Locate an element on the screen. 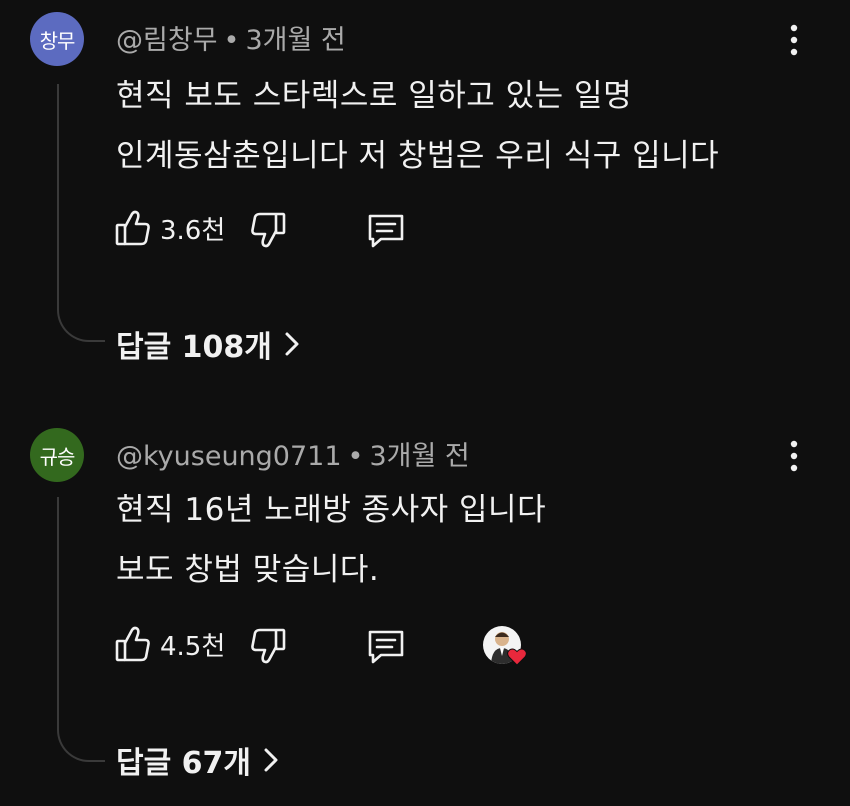 This screenshot has height=806, width=850. replies-count-label: 답글 108개 is located at coordinates (194, 347).